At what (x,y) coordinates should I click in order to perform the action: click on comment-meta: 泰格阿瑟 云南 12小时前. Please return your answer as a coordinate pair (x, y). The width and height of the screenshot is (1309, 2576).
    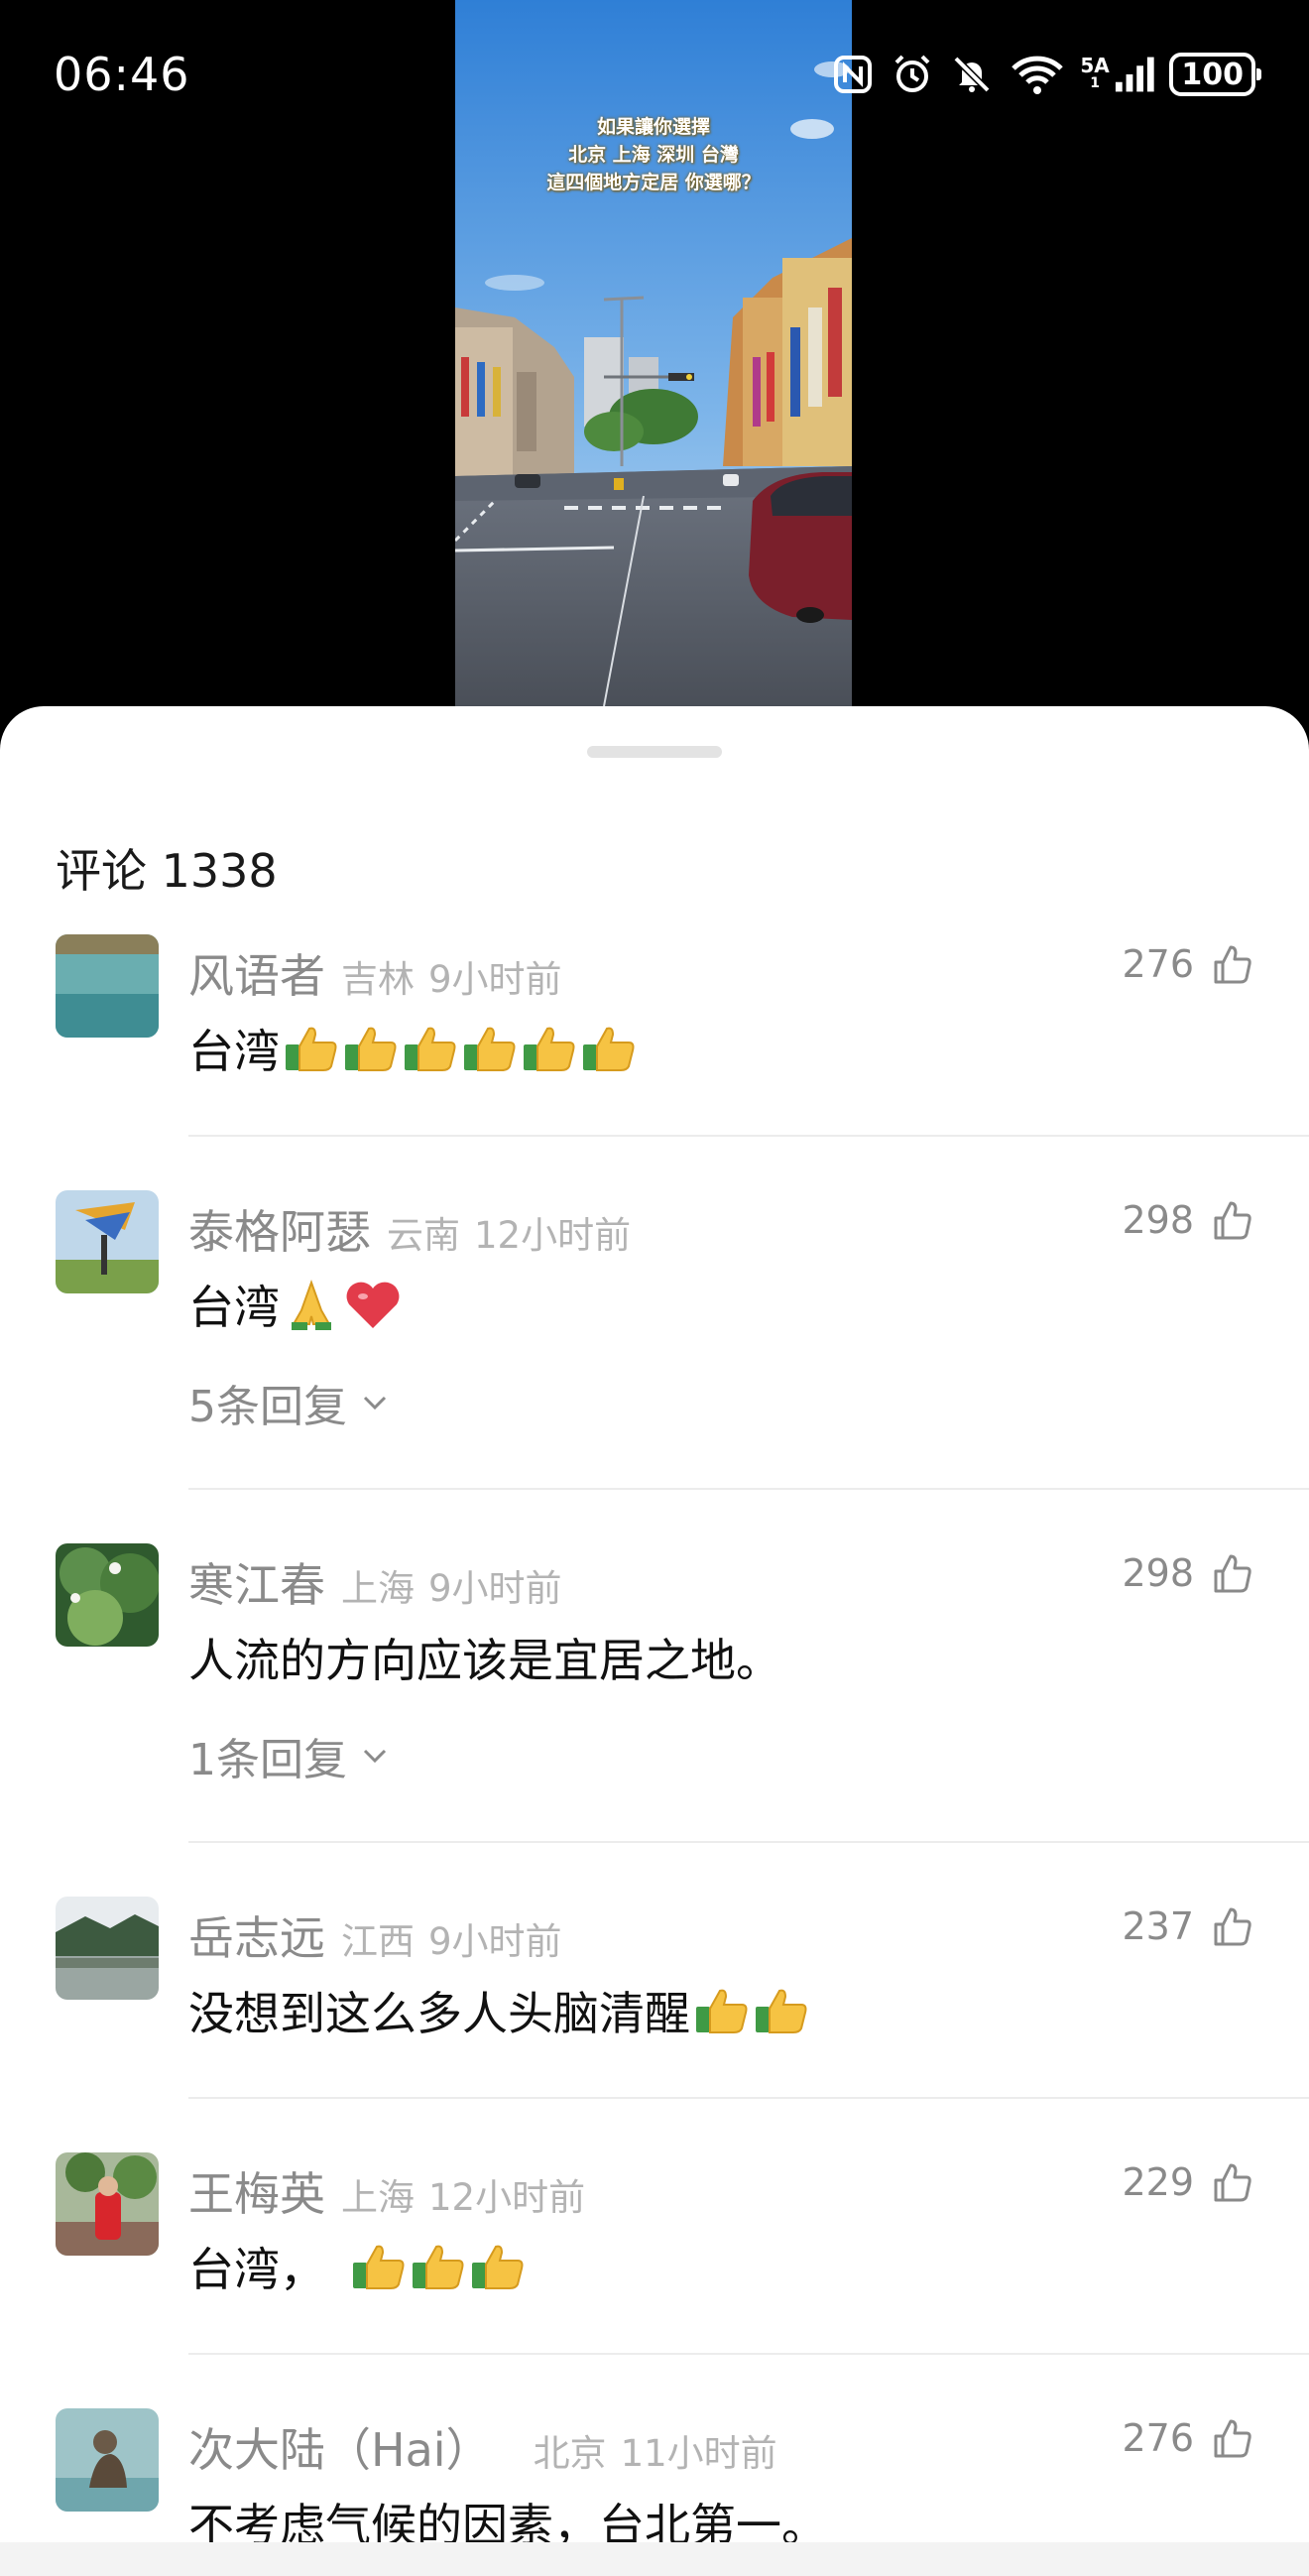
    Looking at the image, I should click on (410, 1227).